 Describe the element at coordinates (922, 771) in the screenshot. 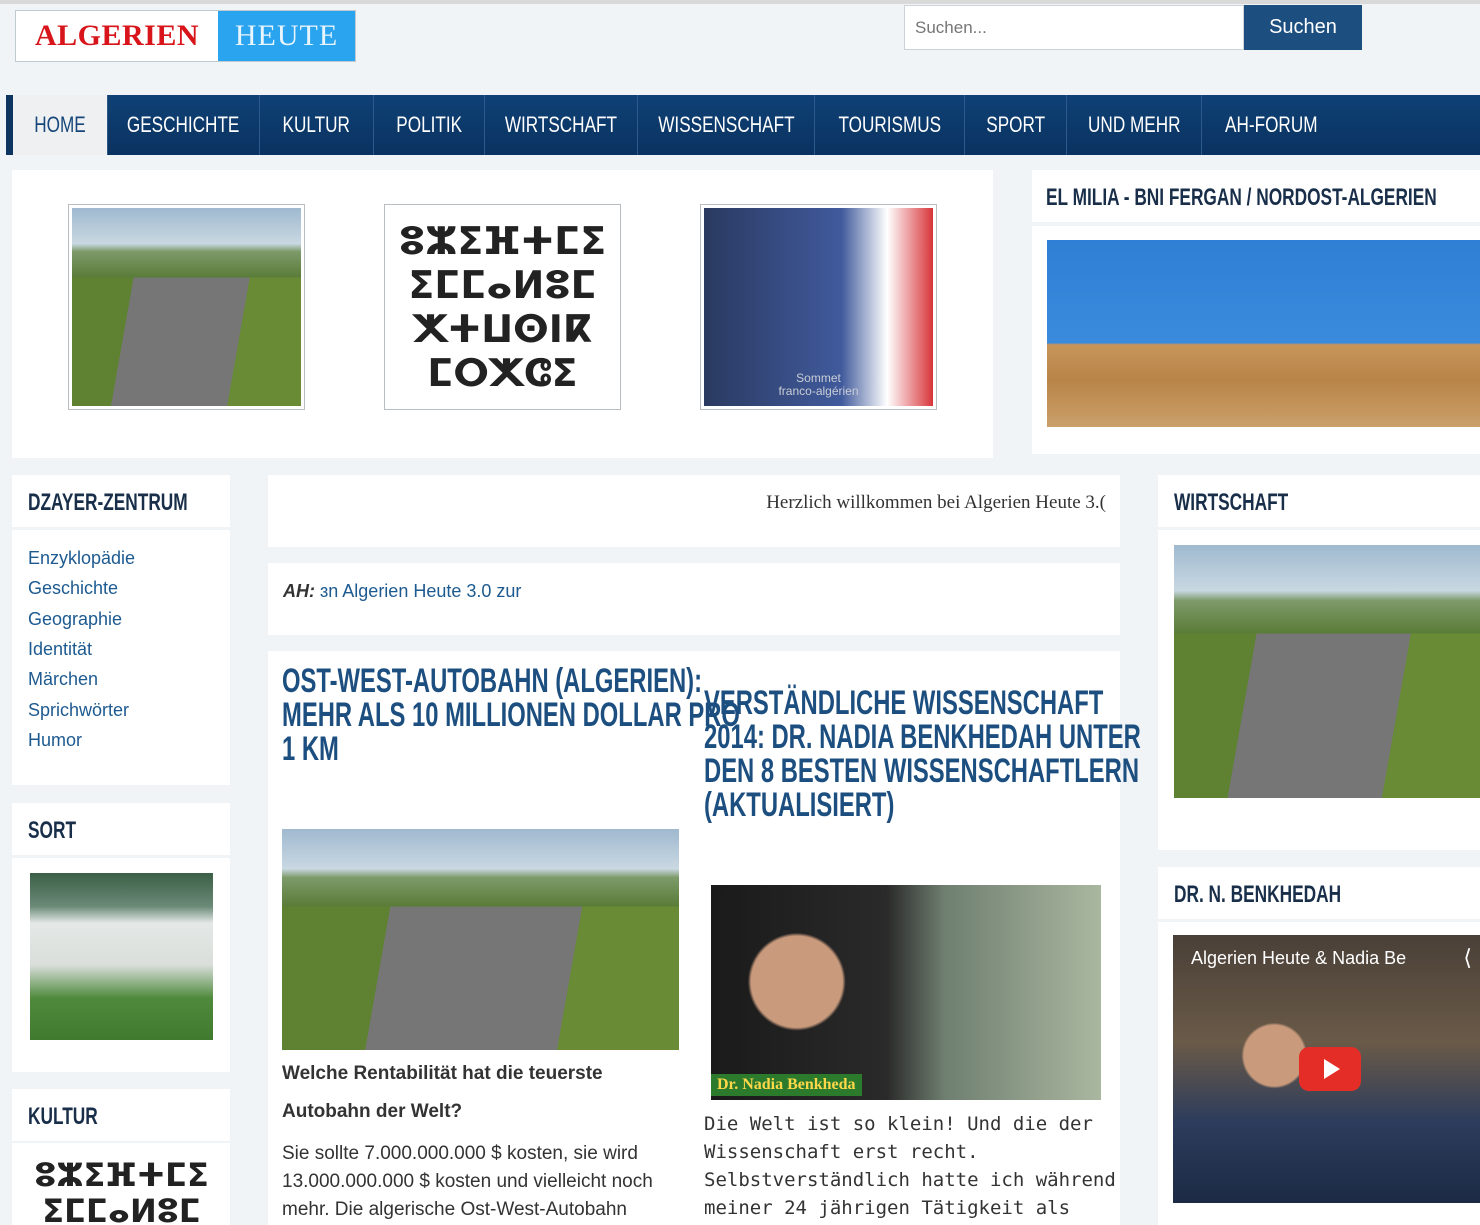

I see `article-2-title-line: DEN 8 BESTEN WISSENSCHAFTLERN` at that location.